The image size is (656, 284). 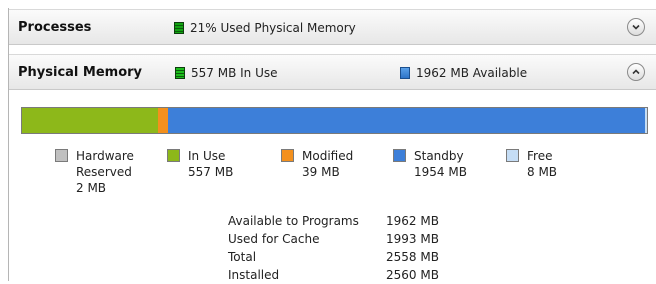 What do you see at coordinates (105, 156) in the screenshot?
I see `legend-label: Hardware` at bounding box center [105, 156].